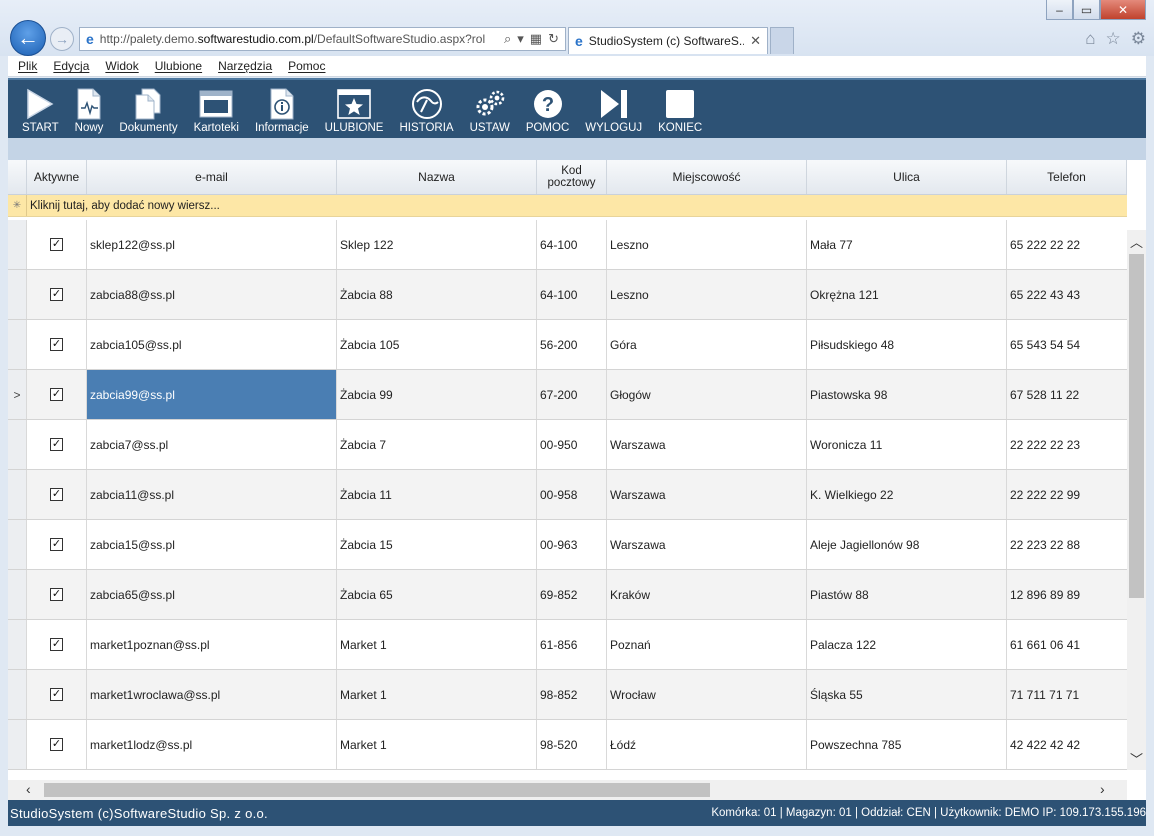 Image resolution: width=1154 pixels, height=836 pixels. Describe the element at coordinates (212, 644) in the screenshot. I see `cell-email: market1poznan@ss.pl` at that location.